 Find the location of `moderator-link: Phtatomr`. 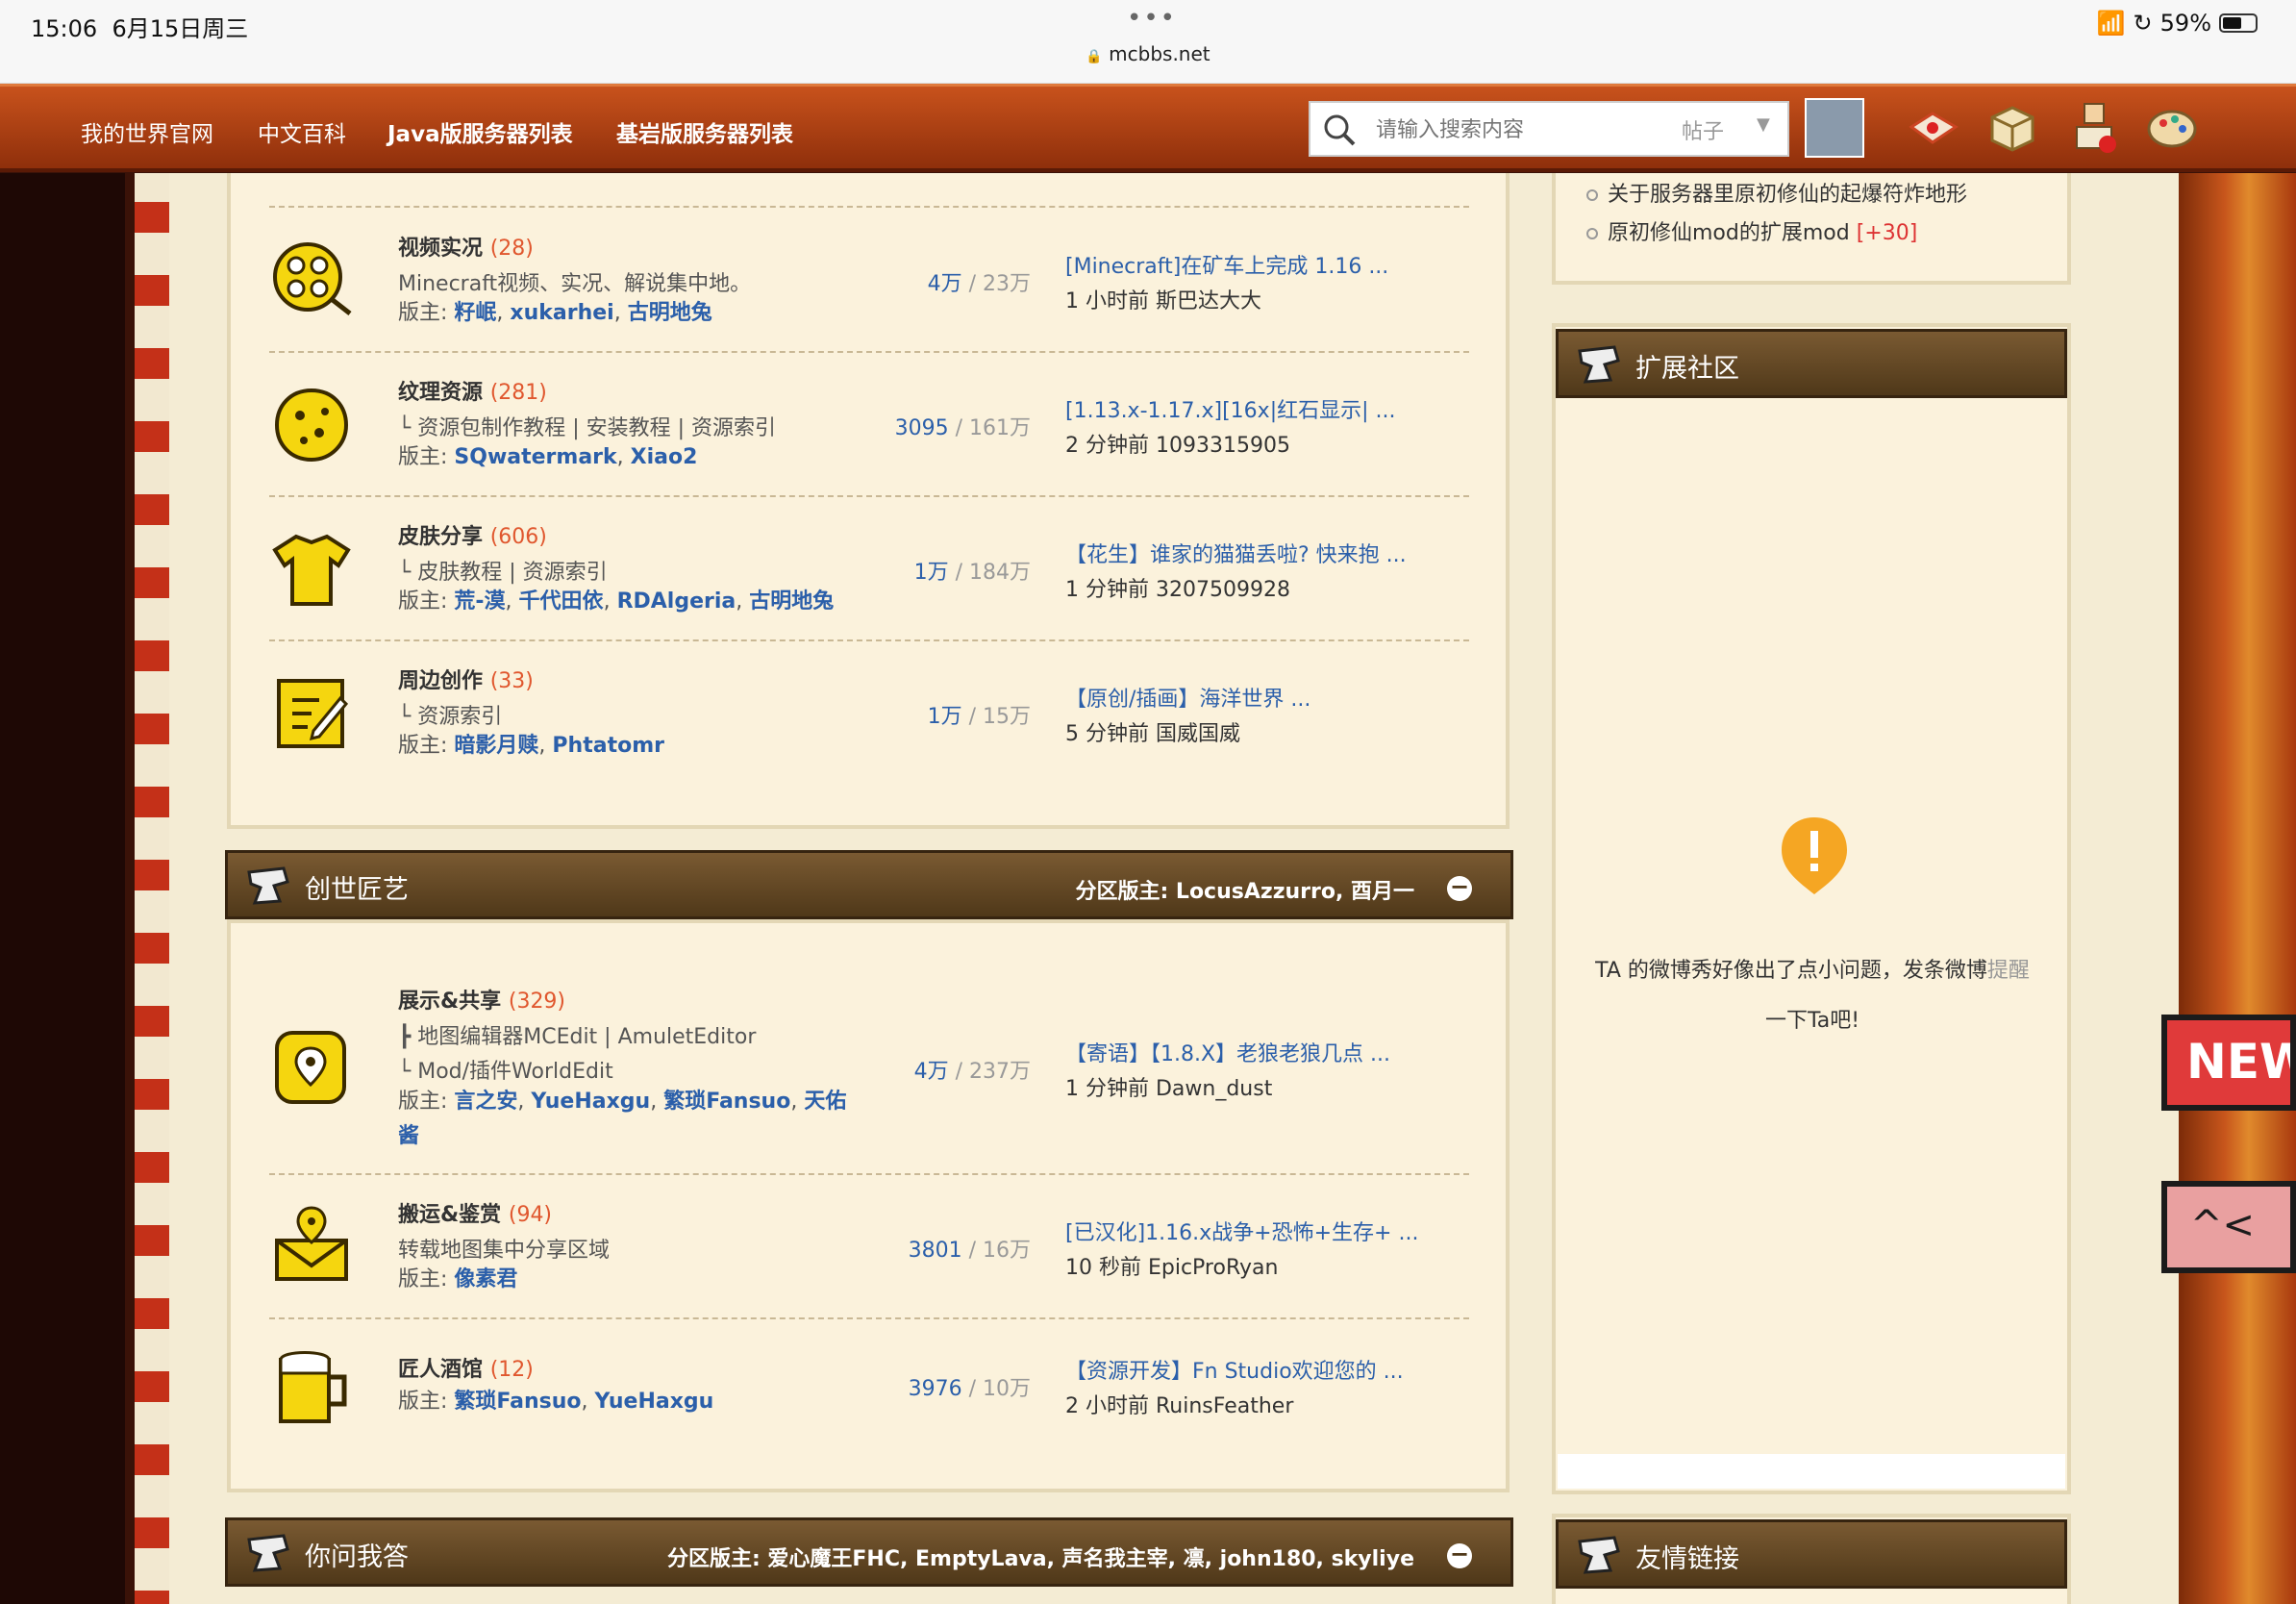

moderator-link: Phtatomr is located at coordinates (608, 746).